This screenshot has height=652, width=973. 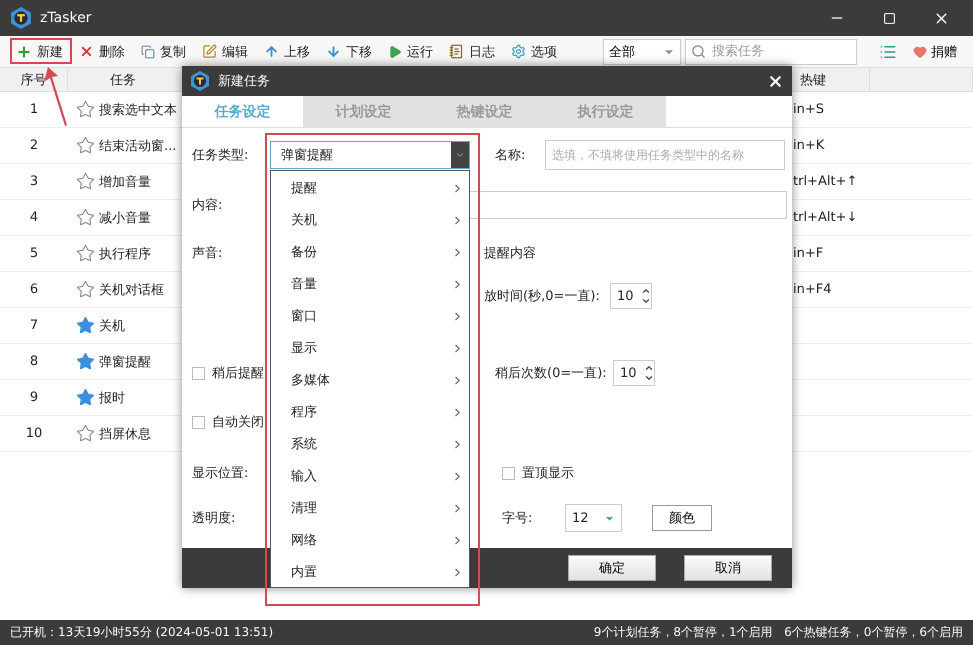 I want to click on field-label: 内容:, so click(x=208, y=205).